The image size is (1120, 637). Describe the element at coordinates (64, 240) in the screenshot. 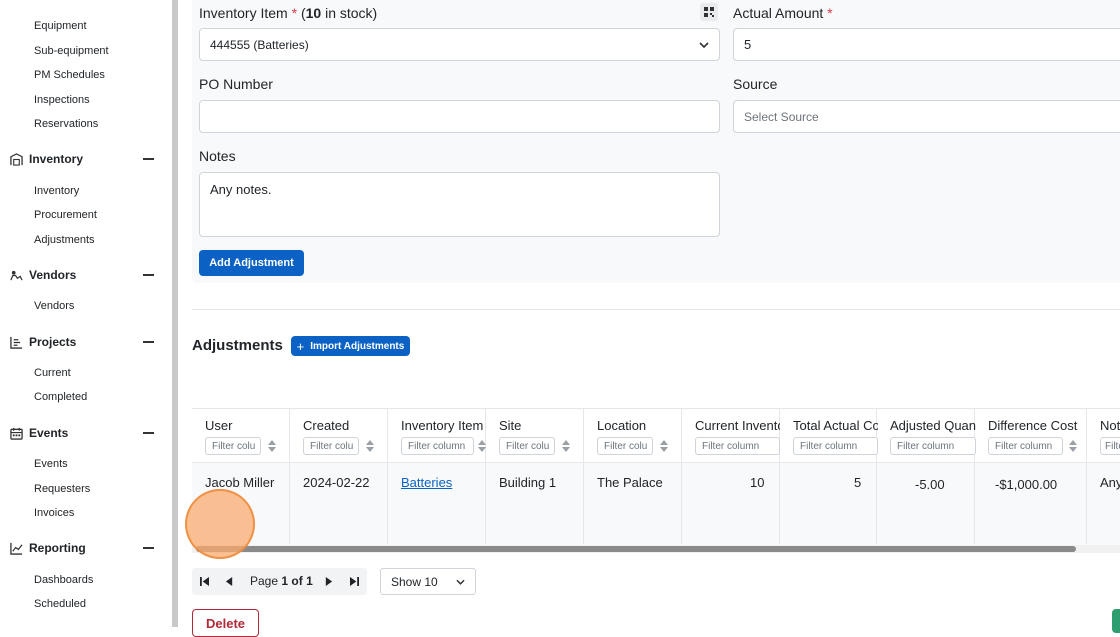

I see `sidebar-item-adjustments: Adjustments` at that location.